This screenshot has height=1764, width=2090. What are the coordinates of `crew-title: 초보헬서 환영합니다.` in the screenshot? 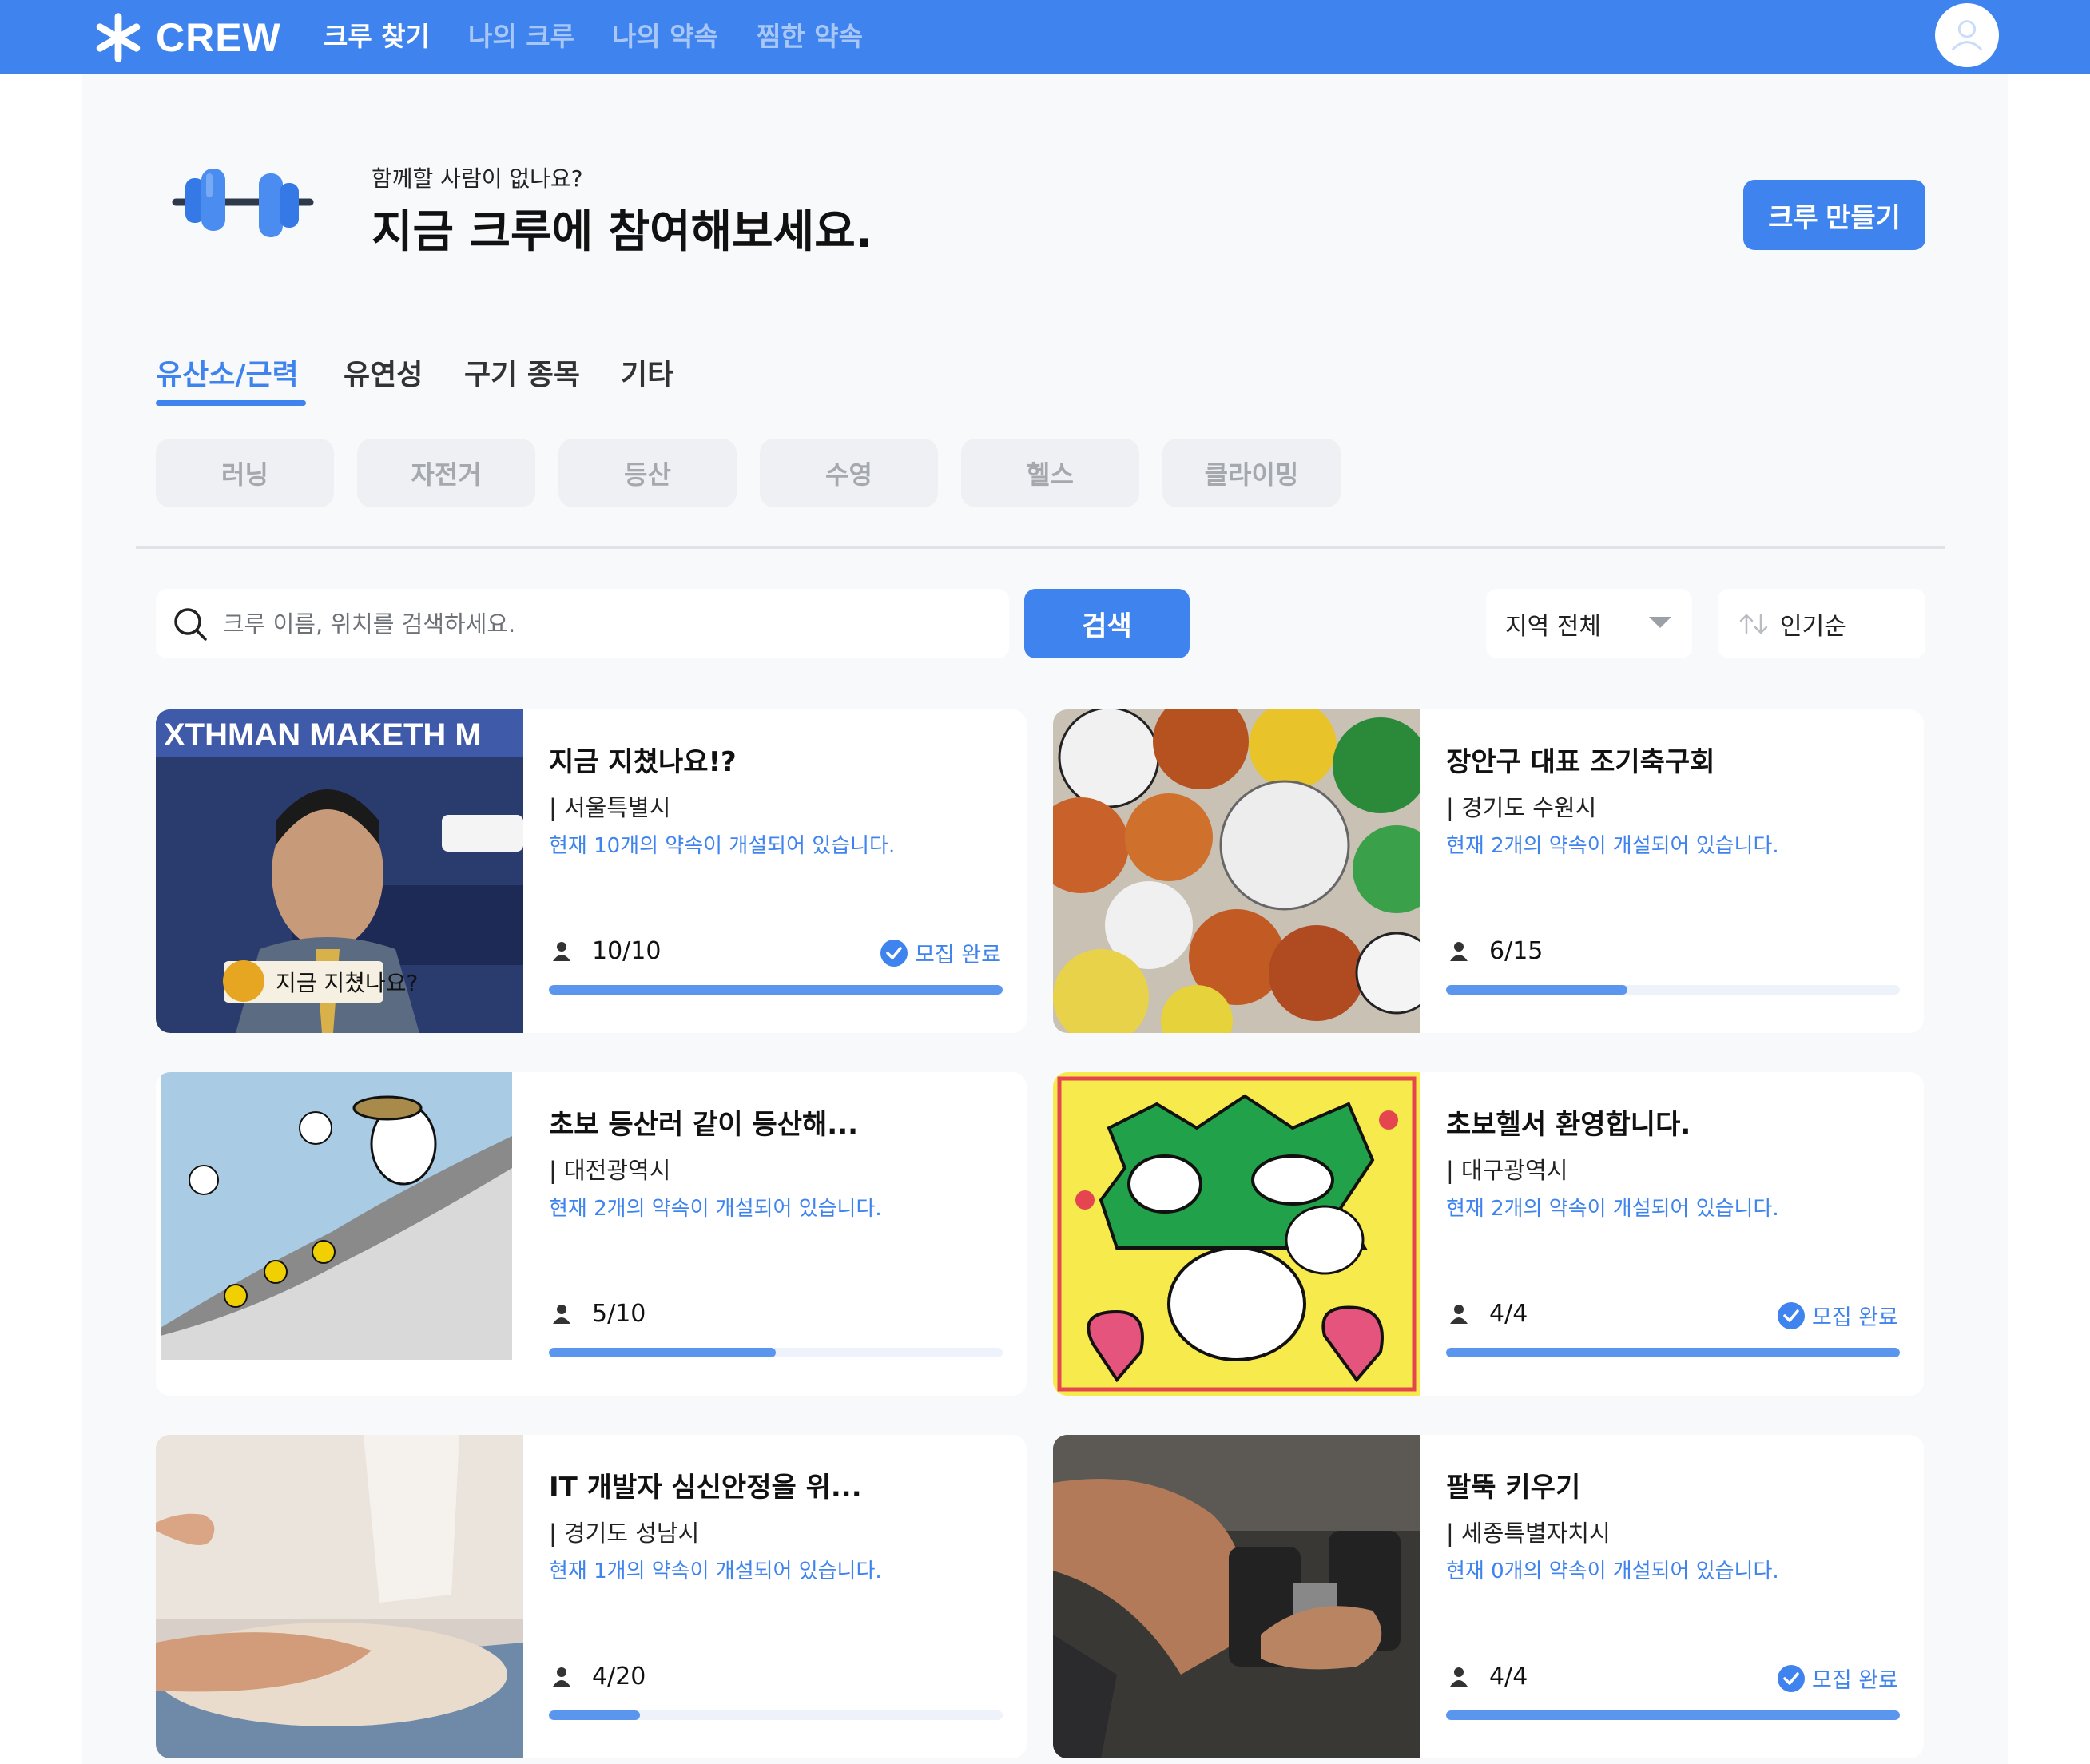 It's located at (1568, 1125).